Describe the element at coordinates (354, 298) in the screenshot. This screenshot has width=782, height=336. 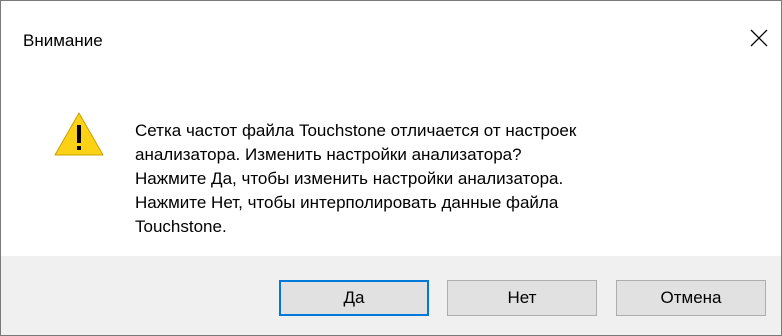
I see `yes-button: Да` at that location.